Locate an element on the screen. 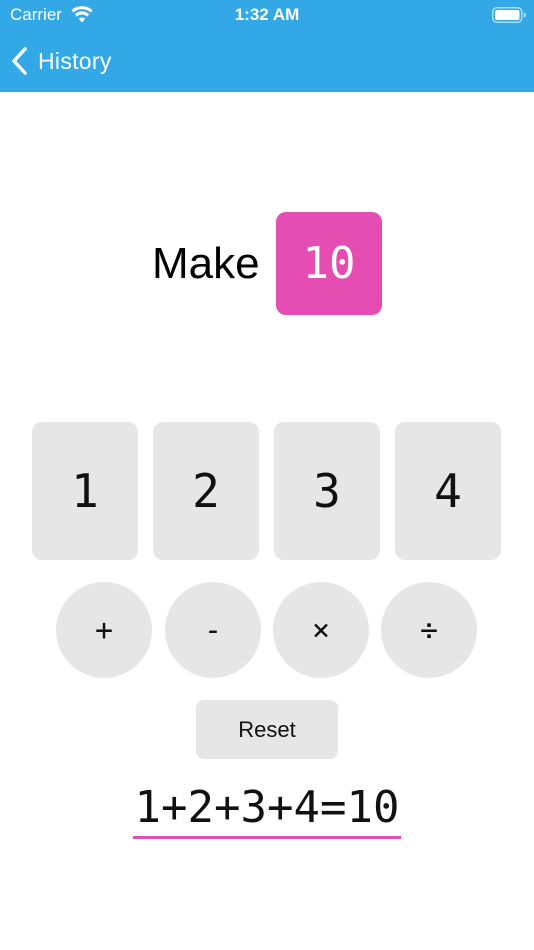 This screenshot has width=534, height=950. back-button-label: History is located at coordinates (75, 60).